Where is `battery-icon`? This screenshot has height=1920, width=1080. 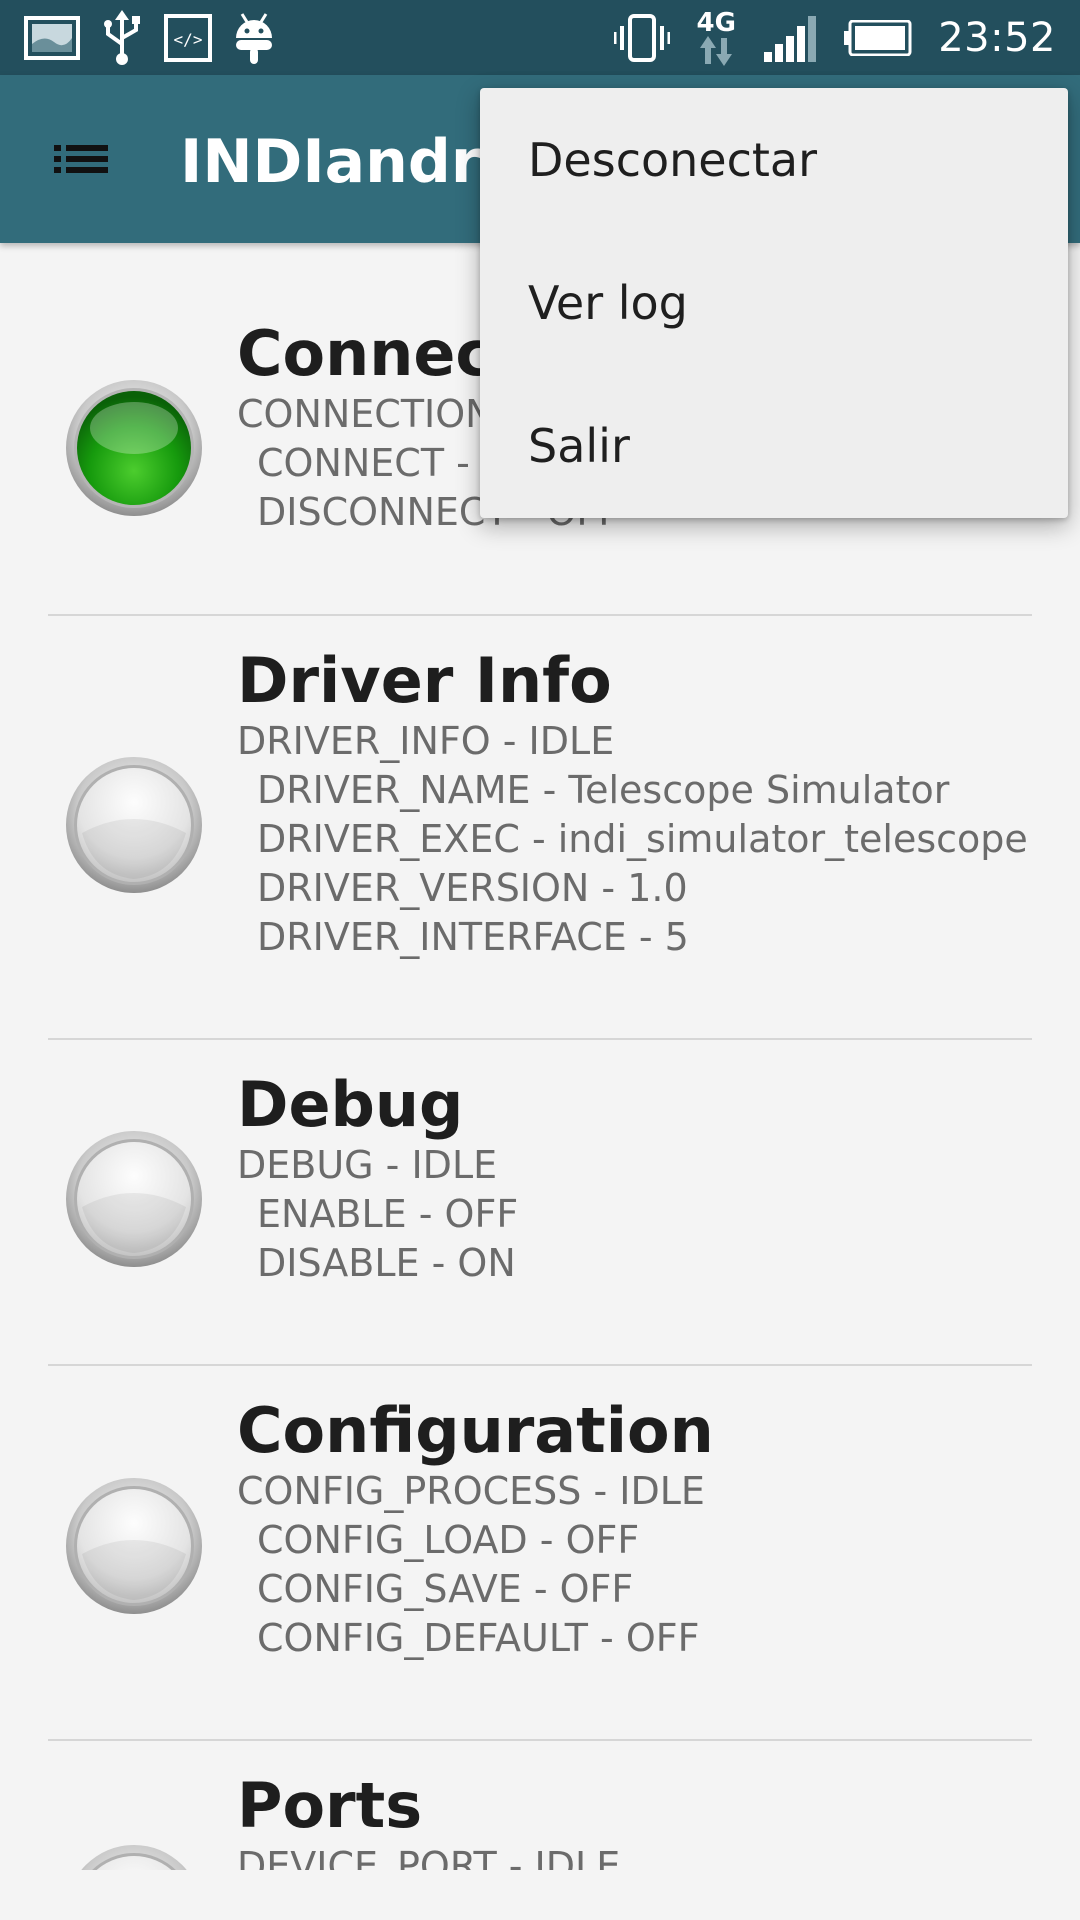
battery-icon is located at coordinates (878, 37).